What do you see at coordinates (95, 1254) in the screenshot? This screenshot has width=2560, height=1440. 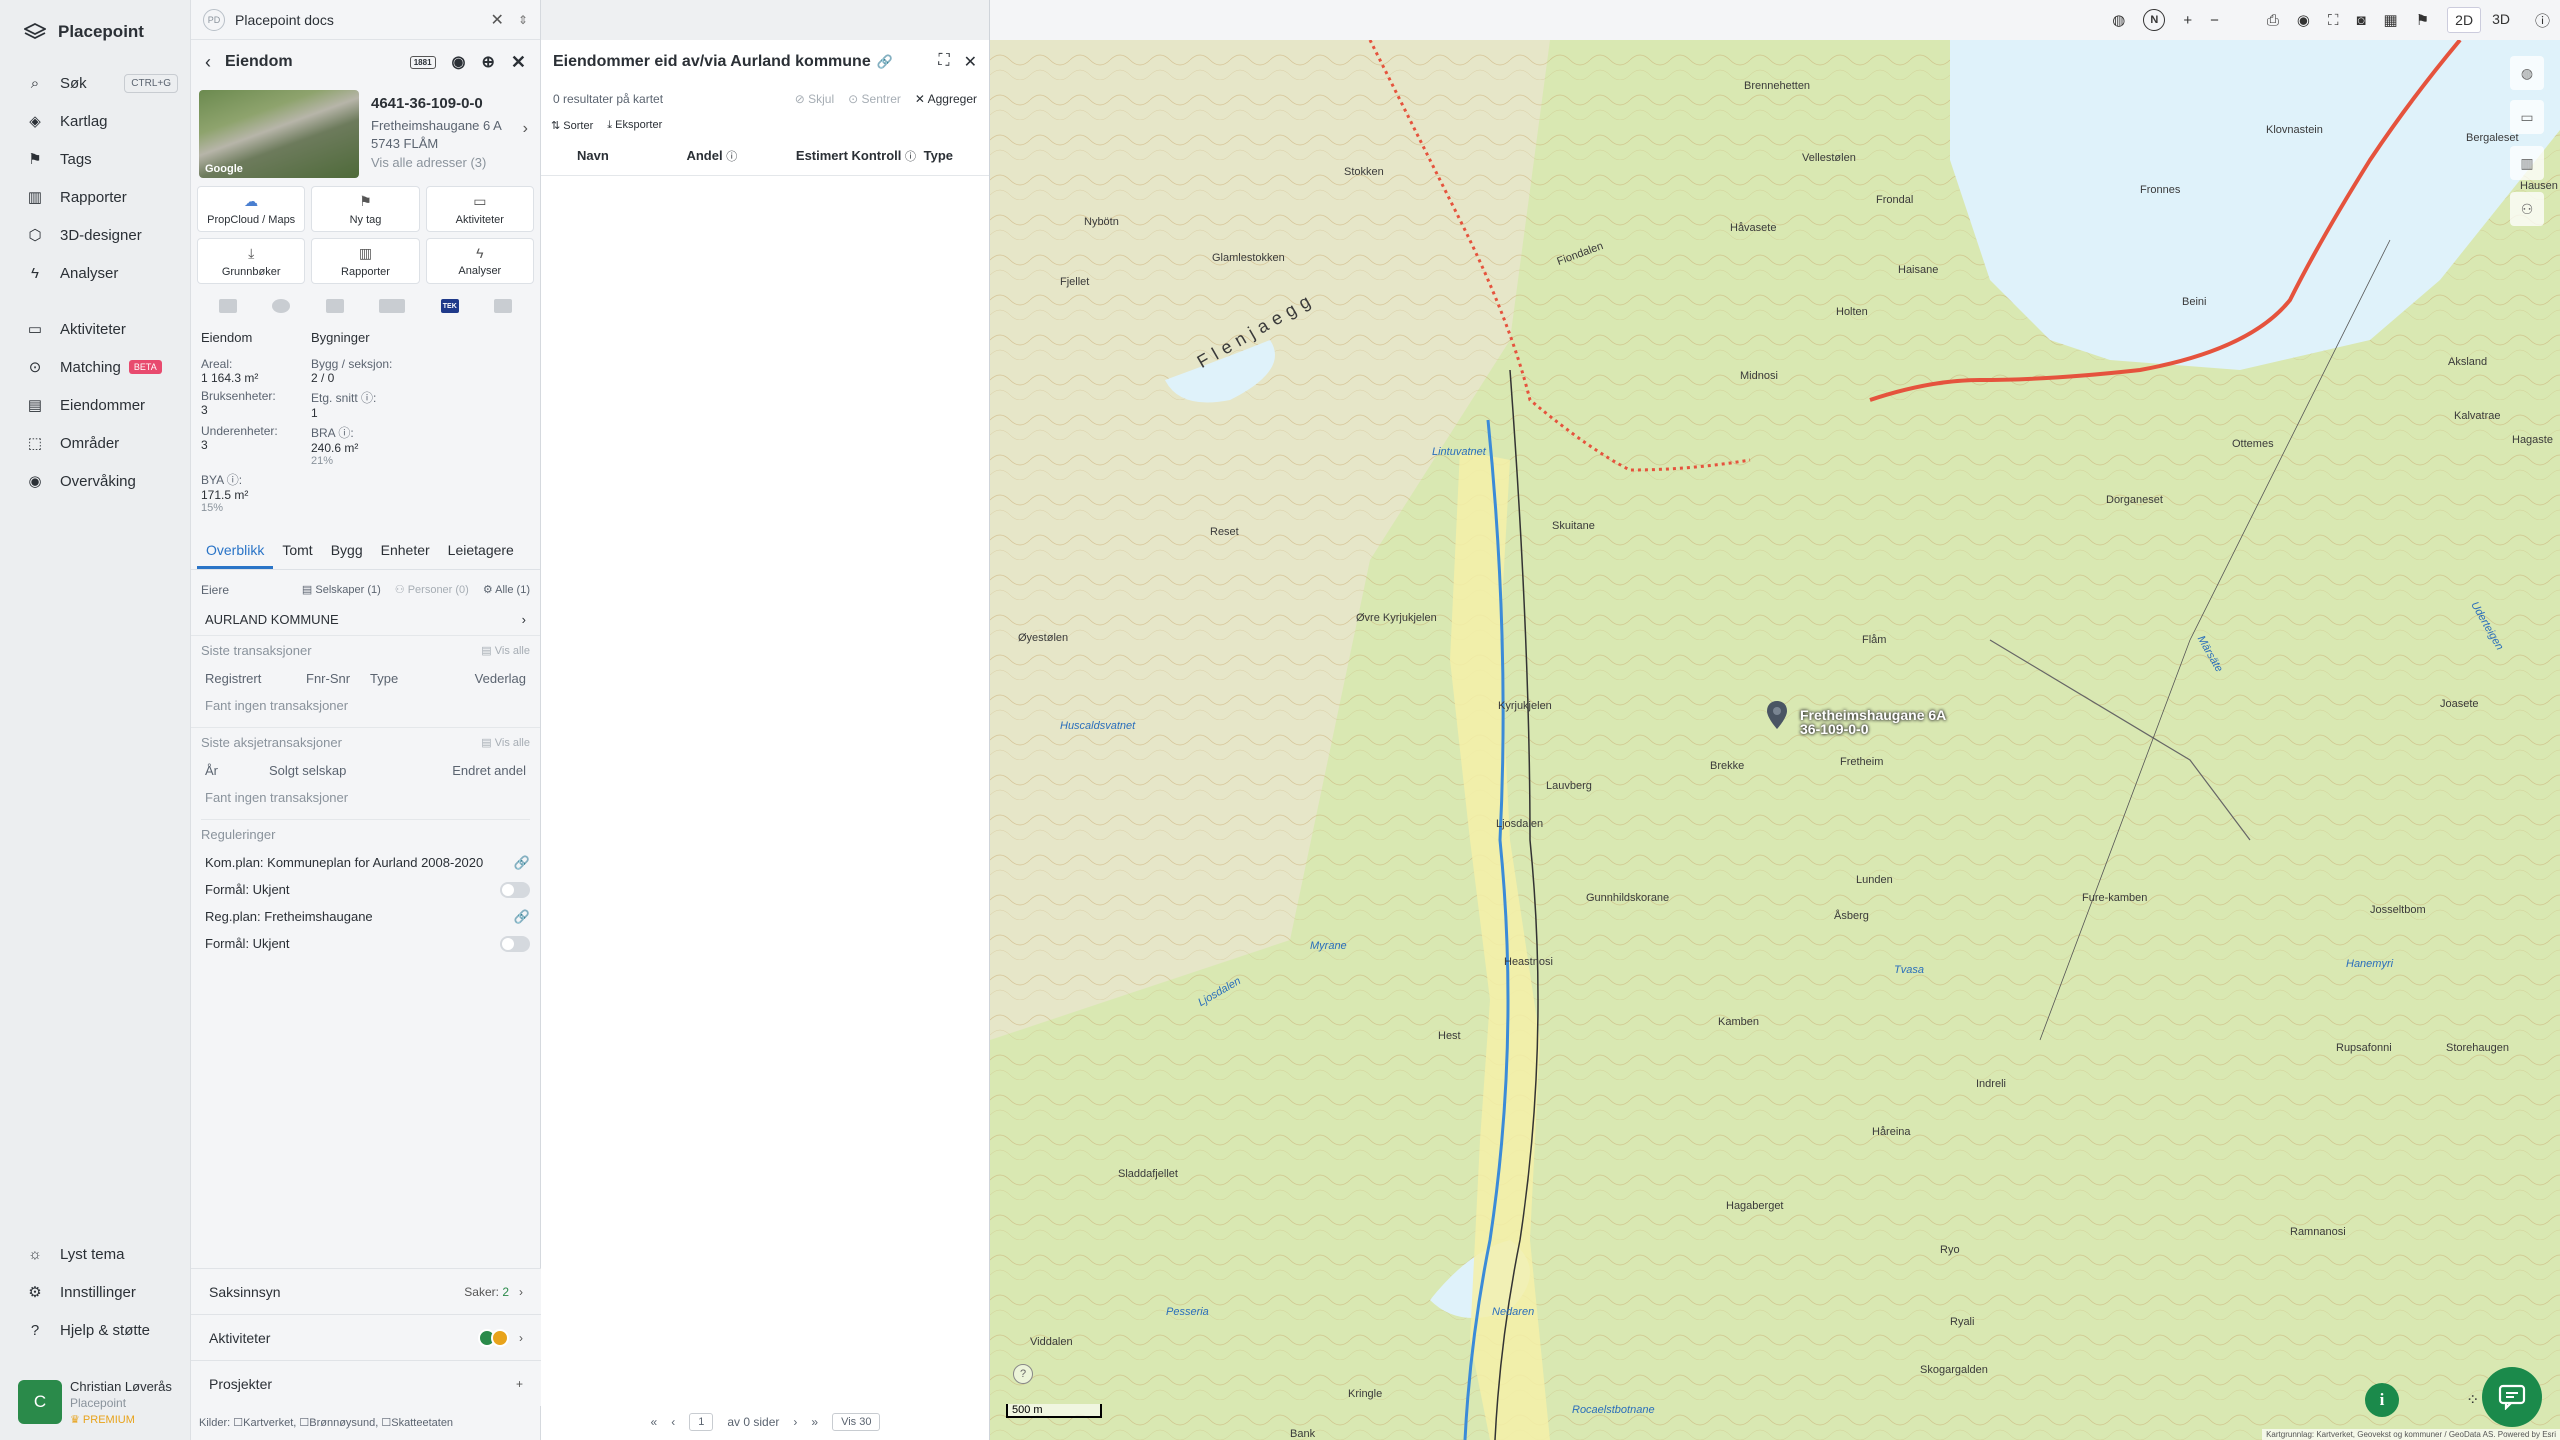 I see `nav-theme: ☼ Lyst tema` at bounding box center [95, 1254].